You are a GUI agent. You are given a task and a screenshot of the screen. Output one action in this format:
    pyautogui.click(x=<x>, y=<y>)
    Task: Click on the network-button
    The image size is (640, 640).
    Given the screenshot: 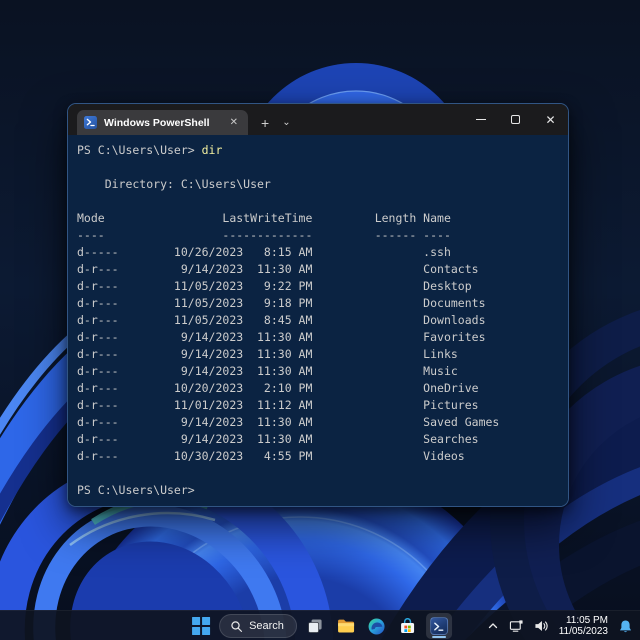 What is the action you would take?
    pyautogui.click(x=516, y=626)
    